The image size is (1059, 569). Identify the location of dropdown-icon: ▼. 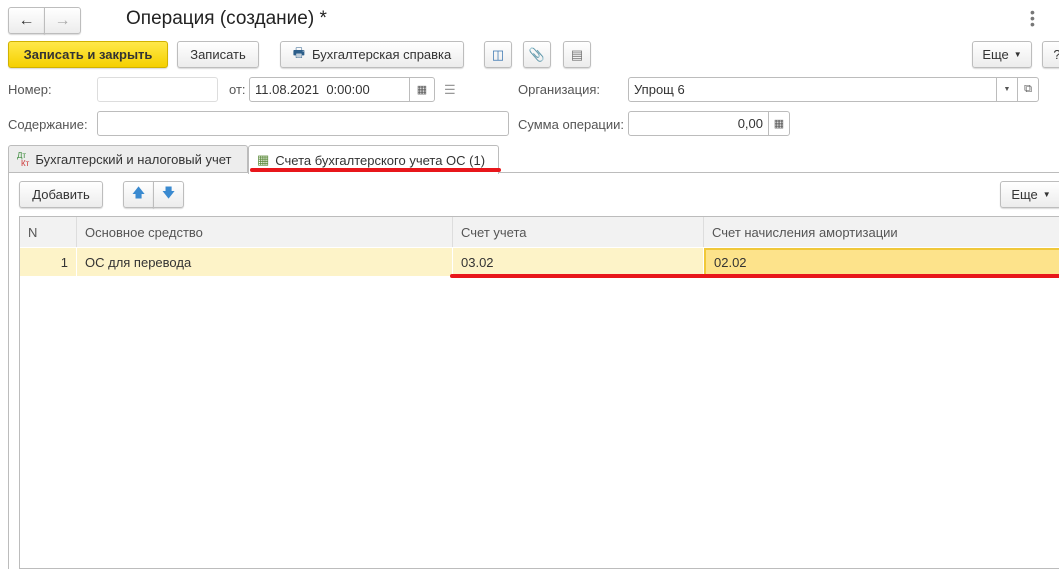
(1006, 89).